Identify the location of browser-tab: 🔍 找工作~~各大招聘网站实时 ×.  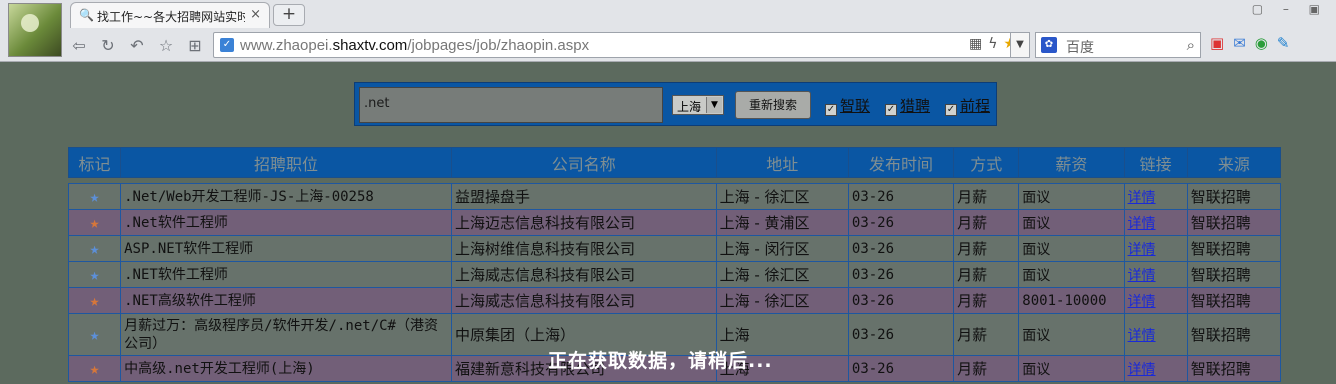
(170, 15).